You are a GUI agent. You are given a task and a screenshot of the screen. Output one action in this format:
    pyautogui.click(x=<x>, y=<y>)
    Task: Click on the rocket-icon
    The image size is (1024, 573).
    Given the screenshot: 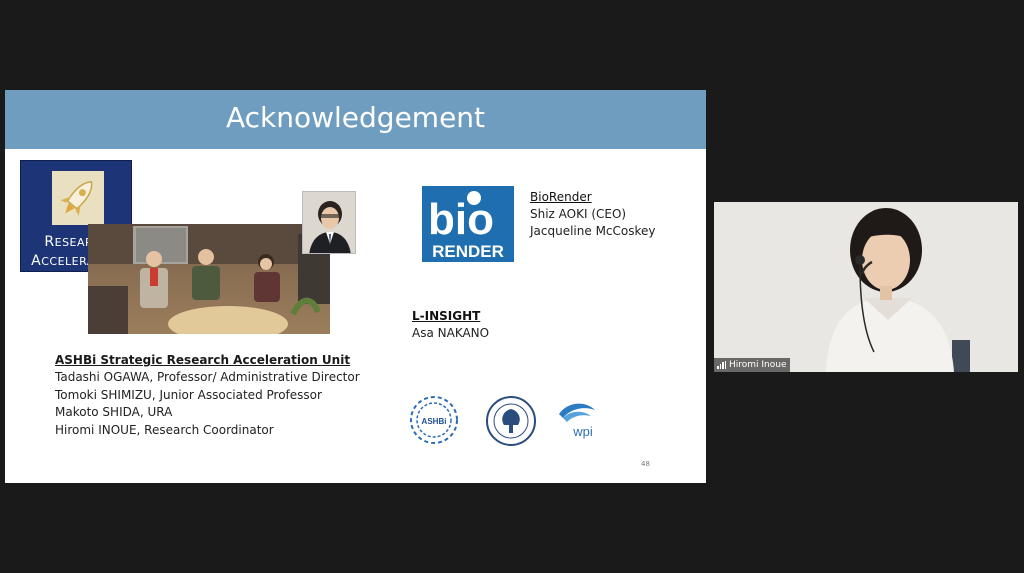 What is the action you would take?
    pyautogui.click(x=78, y=198)
    